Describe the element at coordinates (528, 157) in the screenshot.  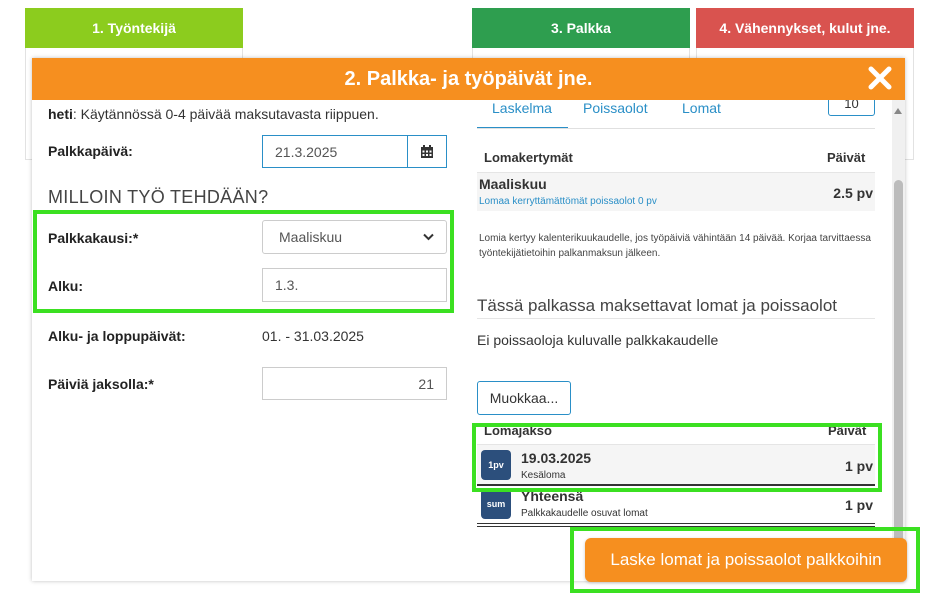
I see `accrual-header: Lomakertymät` at that location.